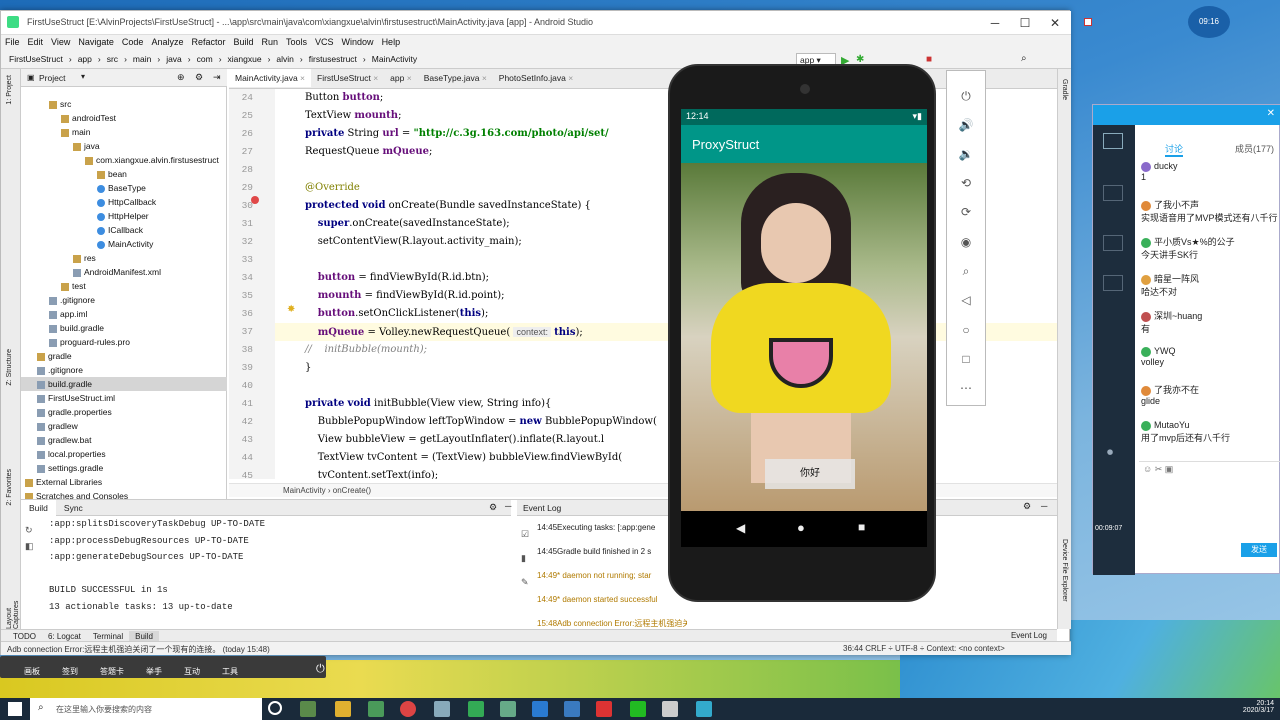 The width and height of the screenshot is (1280, 720). I want to click on tab-members: 成员(177), so click(1254, 148).